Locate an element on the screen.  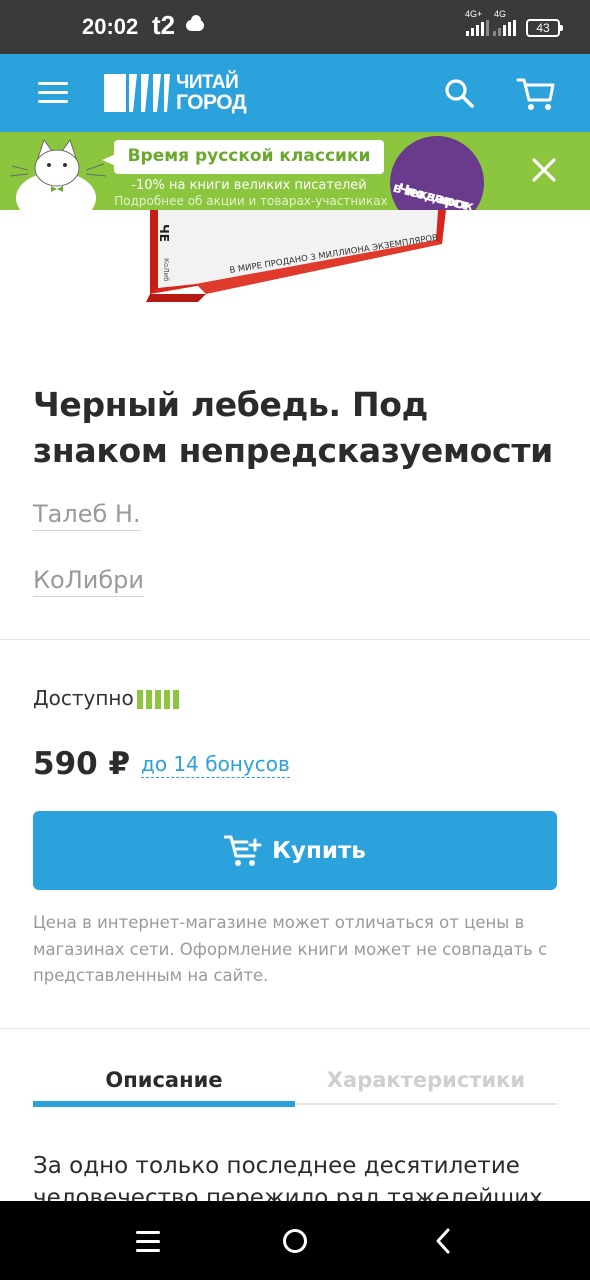
cart-icon is located at coordinates (536, 94).